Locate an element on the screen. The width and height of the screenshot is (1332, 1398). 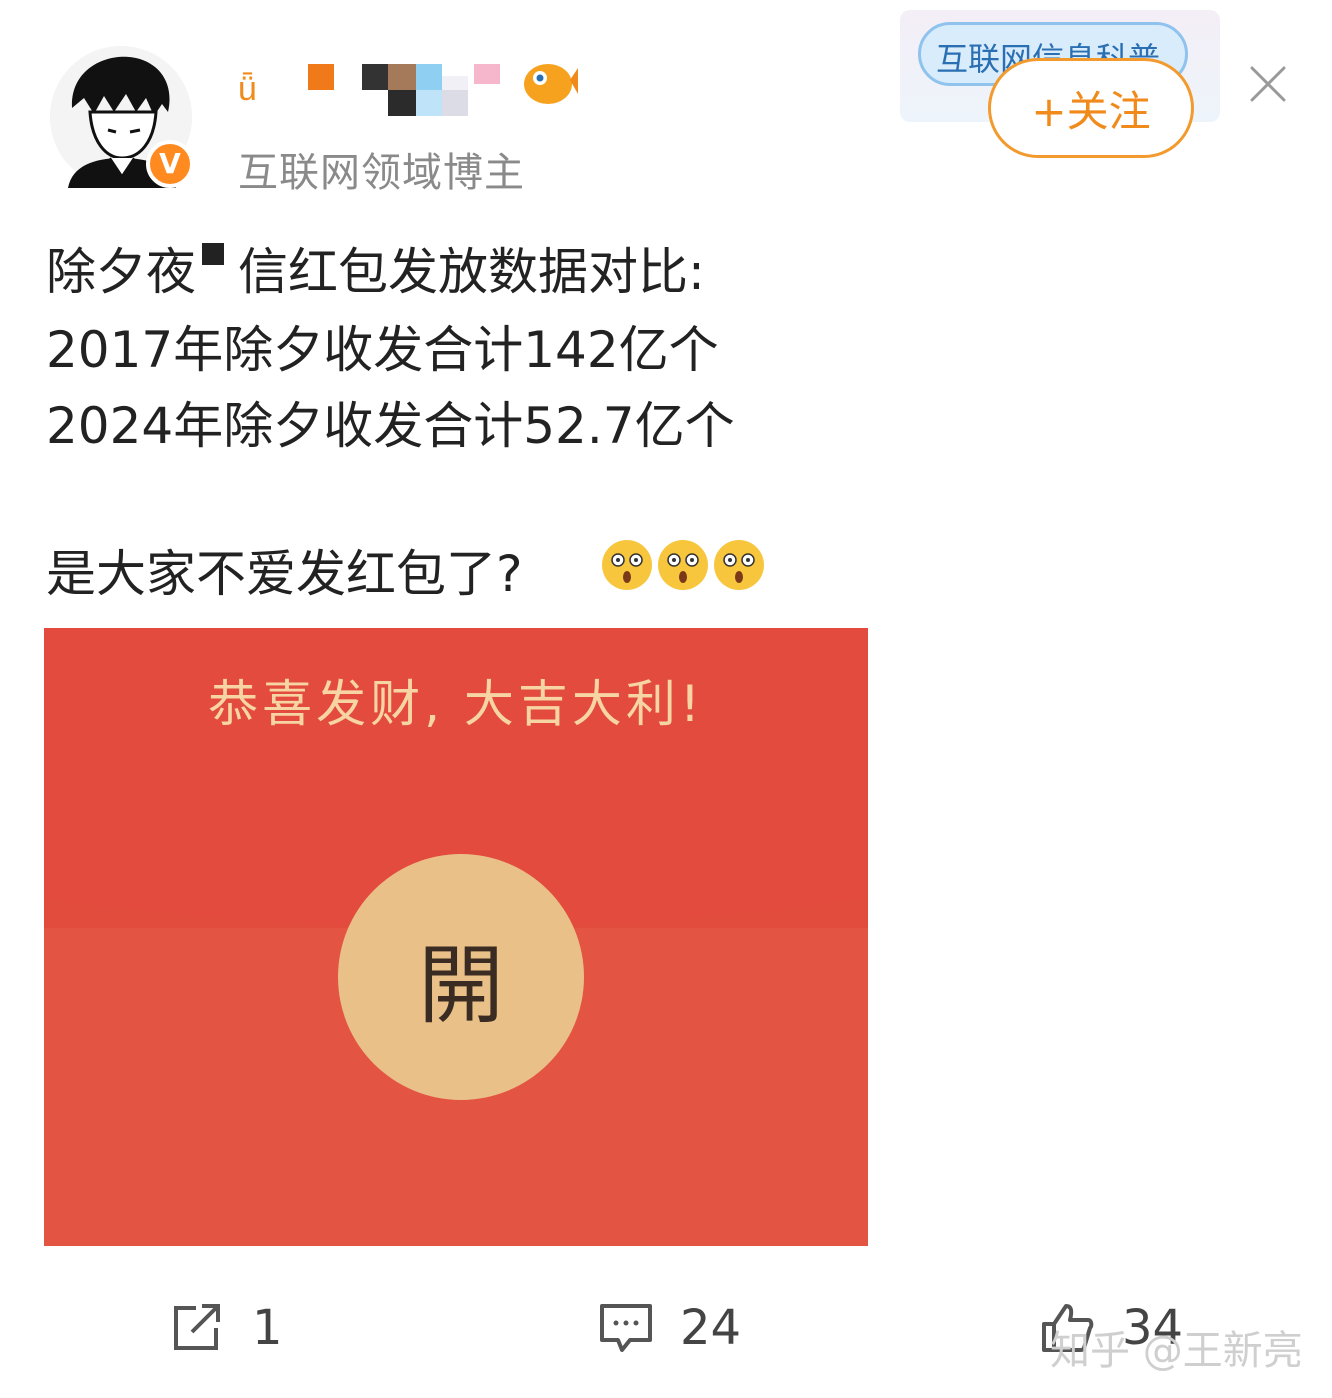
post-line-4: 是大家不爱发红包了? is located at coordinates (284, 574).